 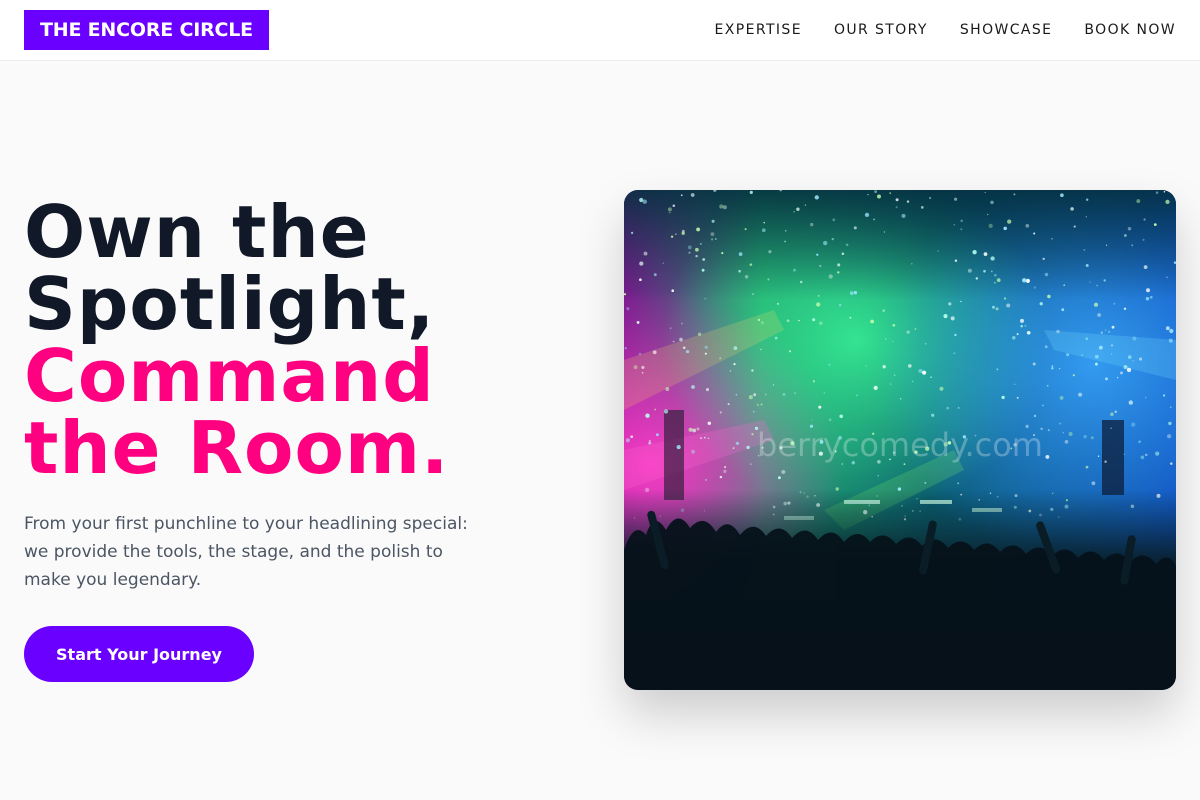 I want to click on nav-link-showcase: SHOWCASE, so click(x=1006, y=30).